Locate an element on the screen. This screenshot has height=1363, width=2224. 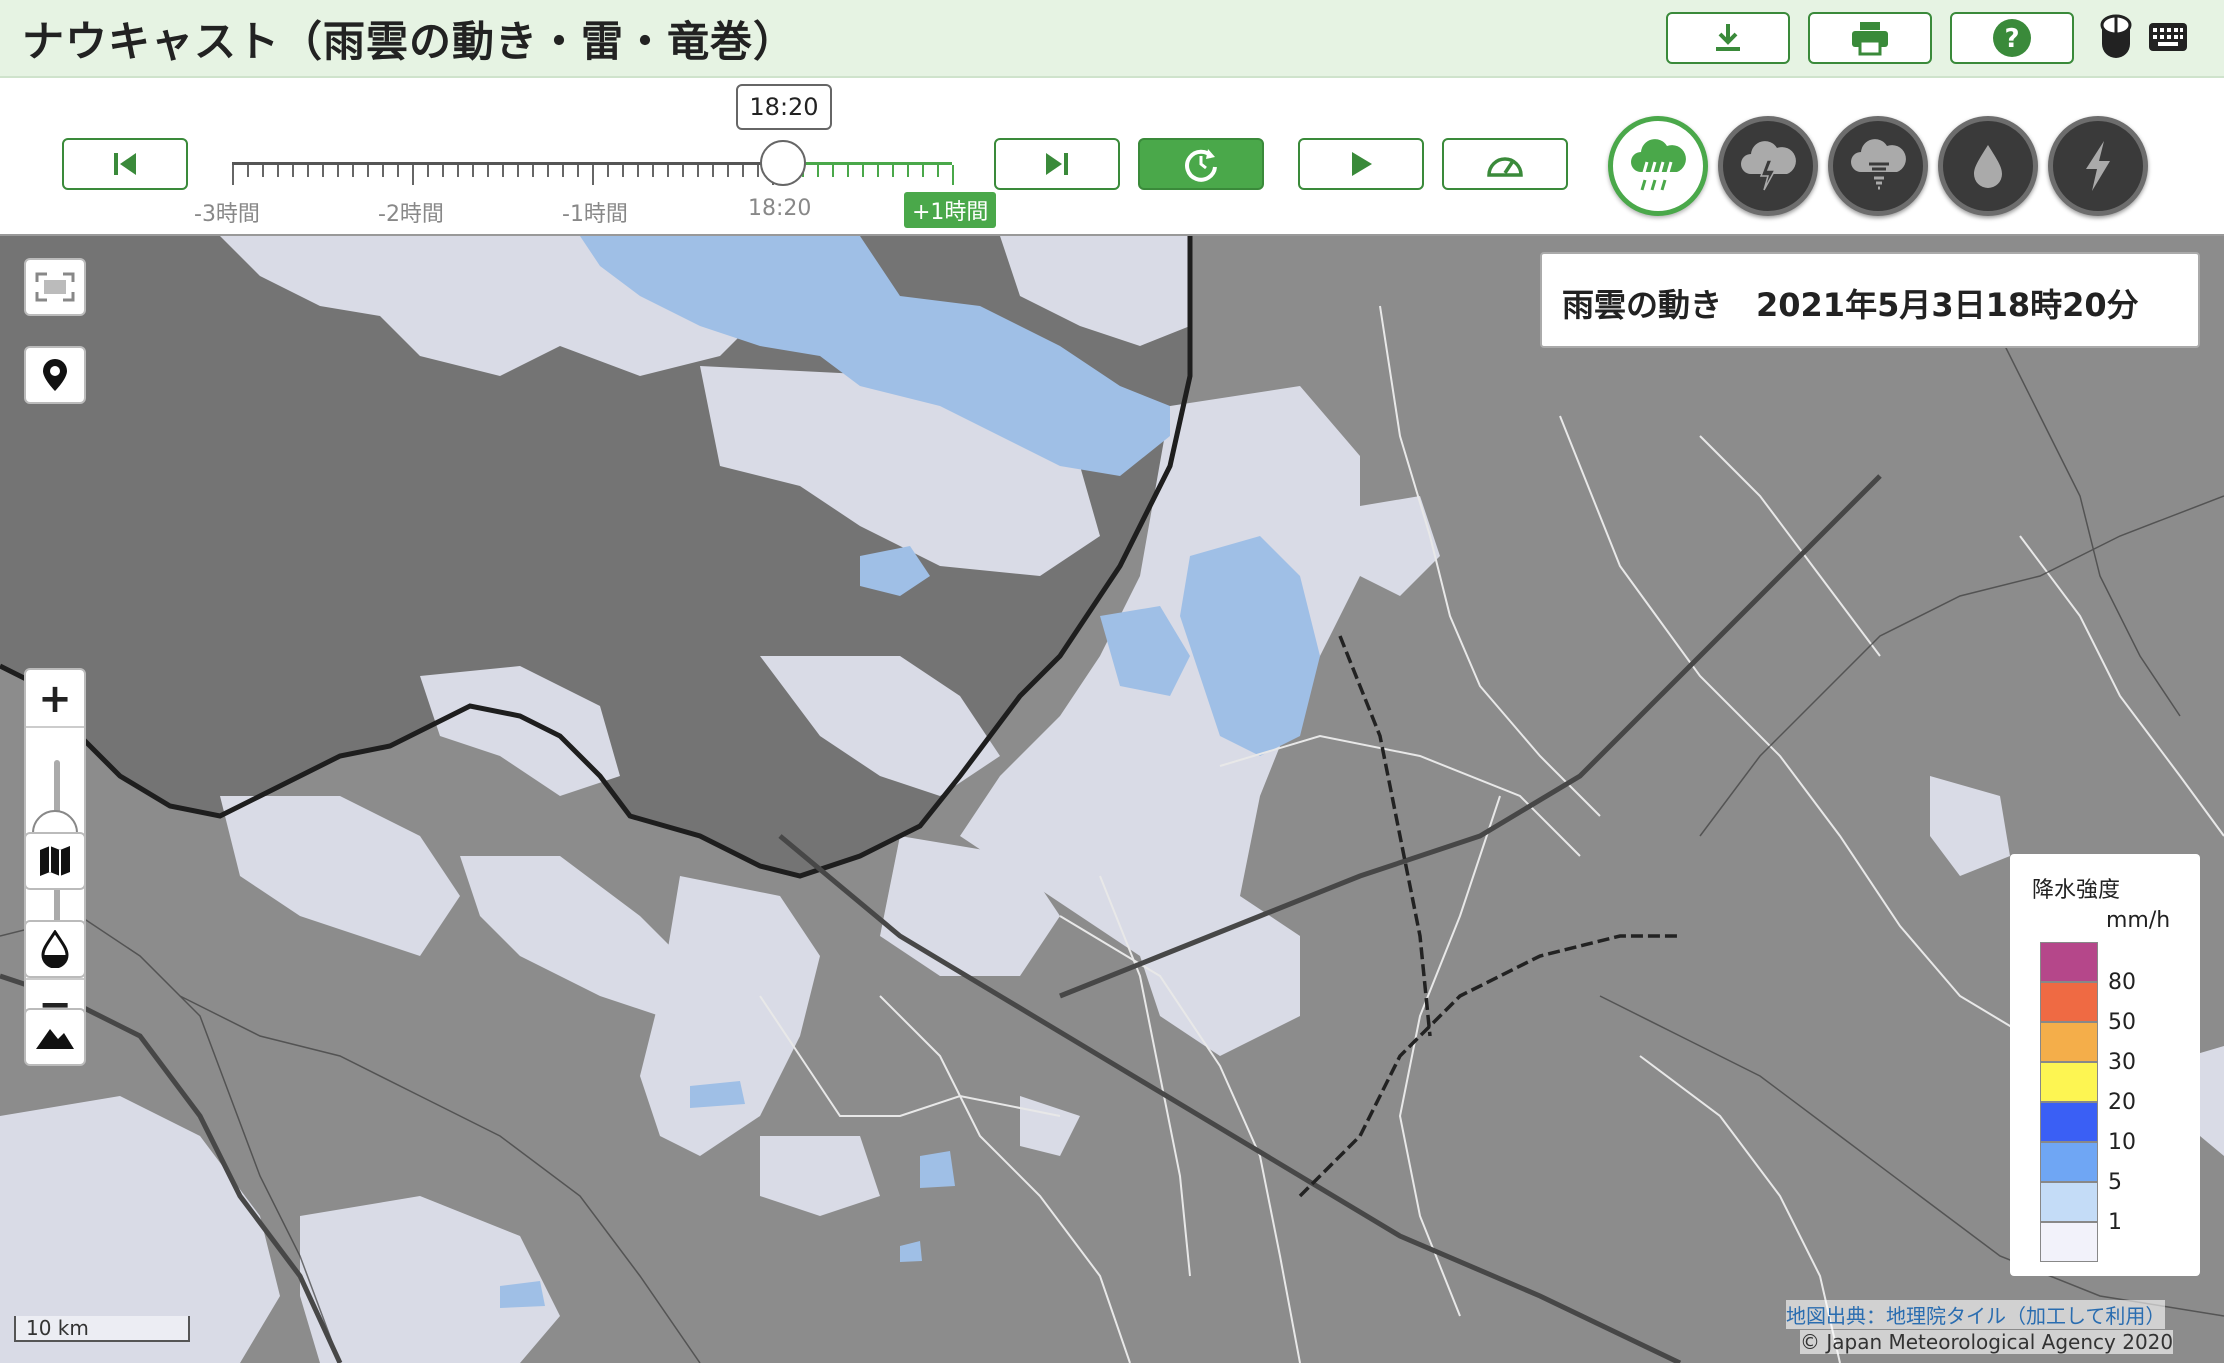
legend-label: 50 is located at coordinates (2122, 1022).